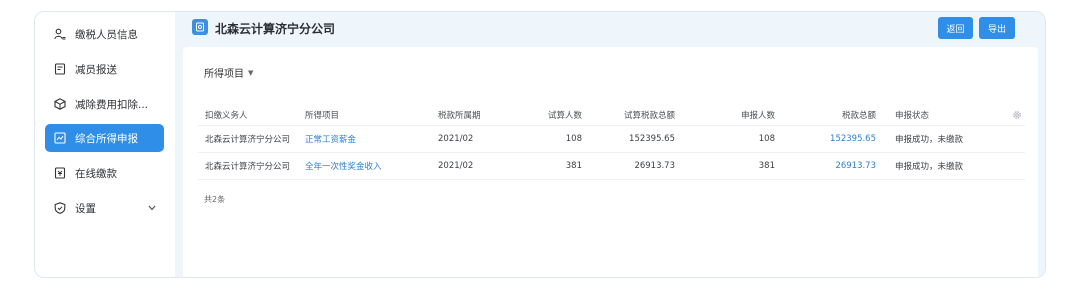 The width and height of the screenshot is (1080, 289). What do you see at coordinates (757, 115) in the screenshot?
I see `column-header: 申报人数` at bounding box center [757, 115].